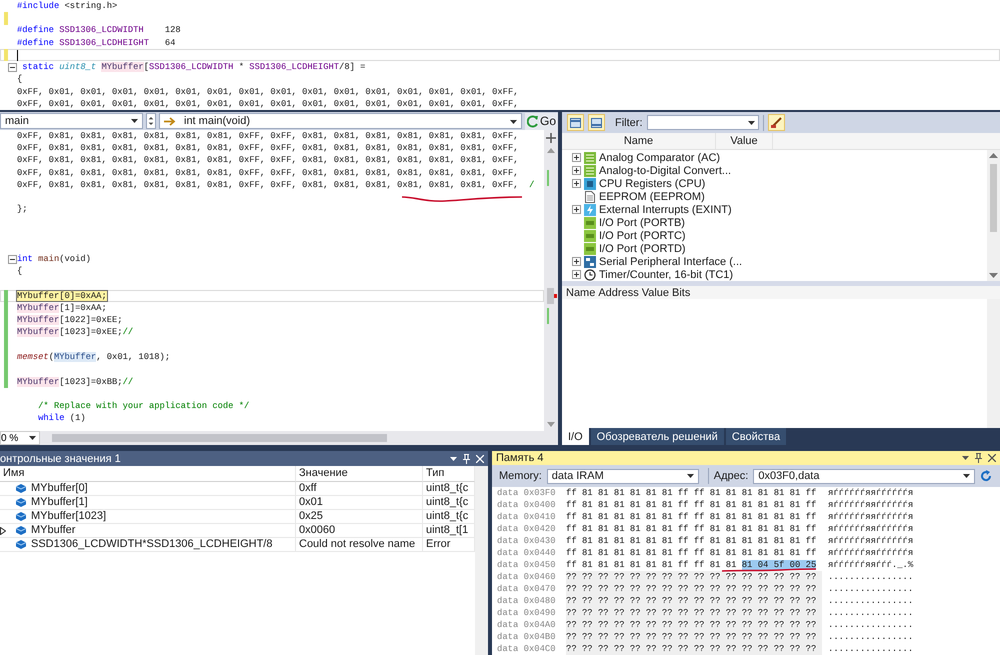  I want to click on memory-address: data 0x0480, so click(527, 601).